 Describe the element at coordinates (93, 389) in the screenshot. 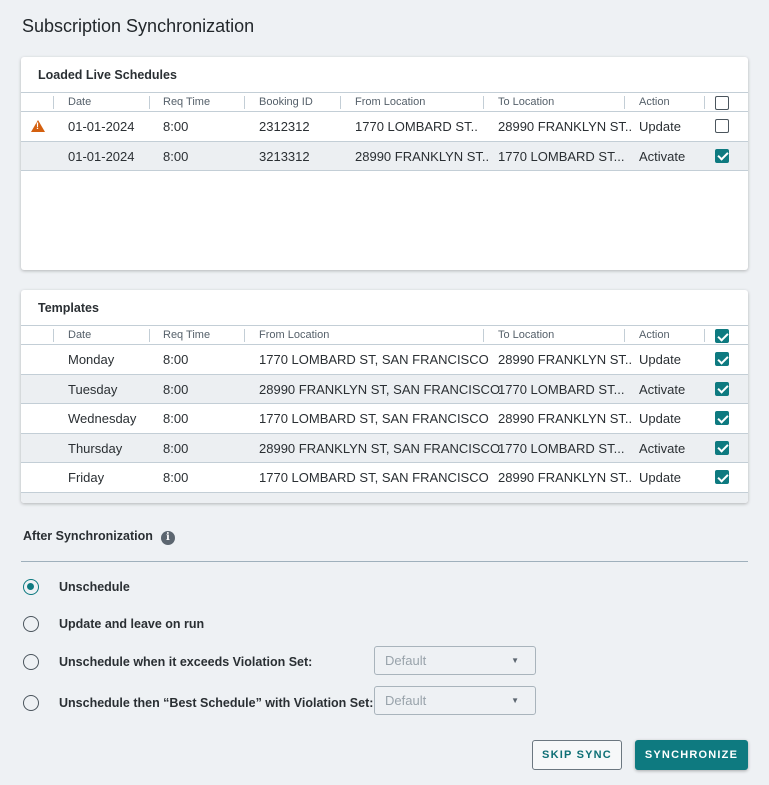

I see `cell-date: Tuesday` at that location.